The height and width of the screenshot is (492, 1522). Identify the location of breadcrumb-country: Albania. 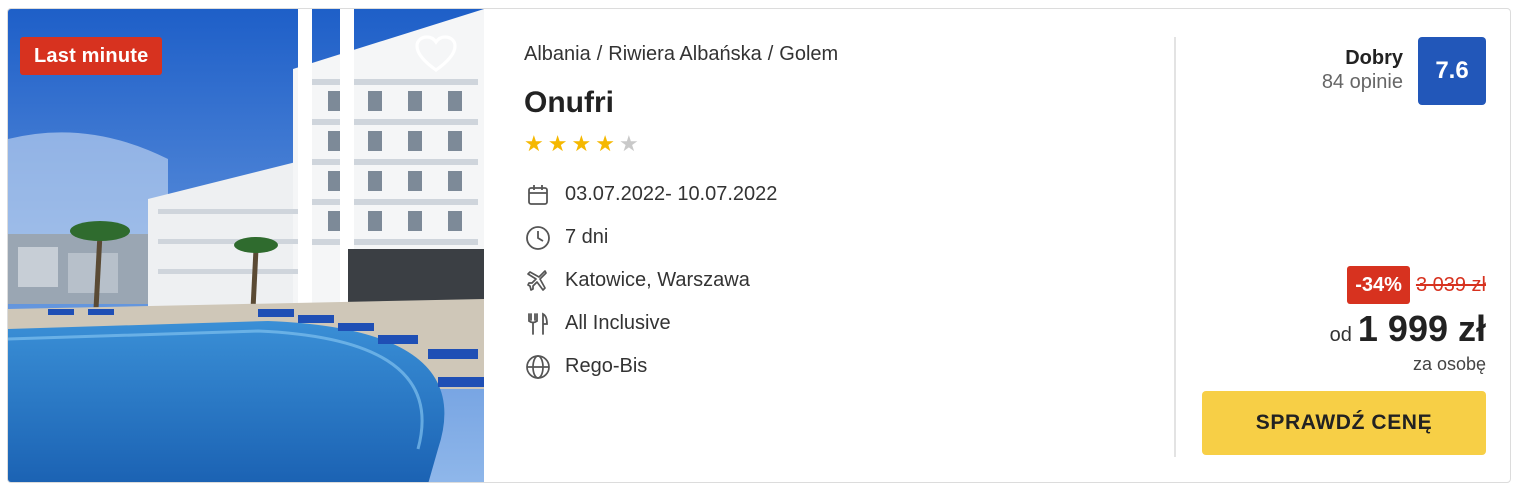
(557, 54).